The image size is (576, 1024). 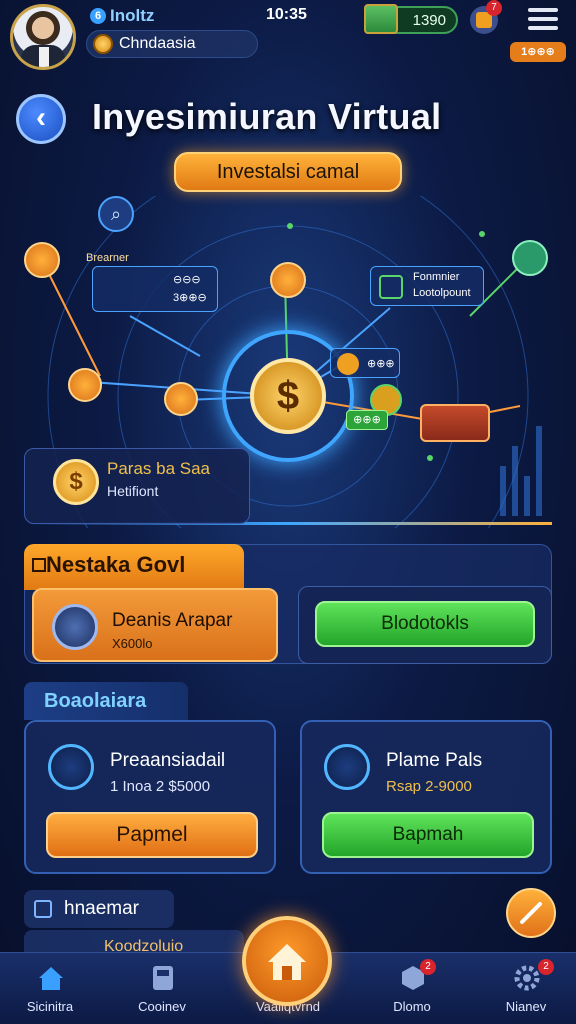 I want to click on house-icon, so click(x=51, y=978).